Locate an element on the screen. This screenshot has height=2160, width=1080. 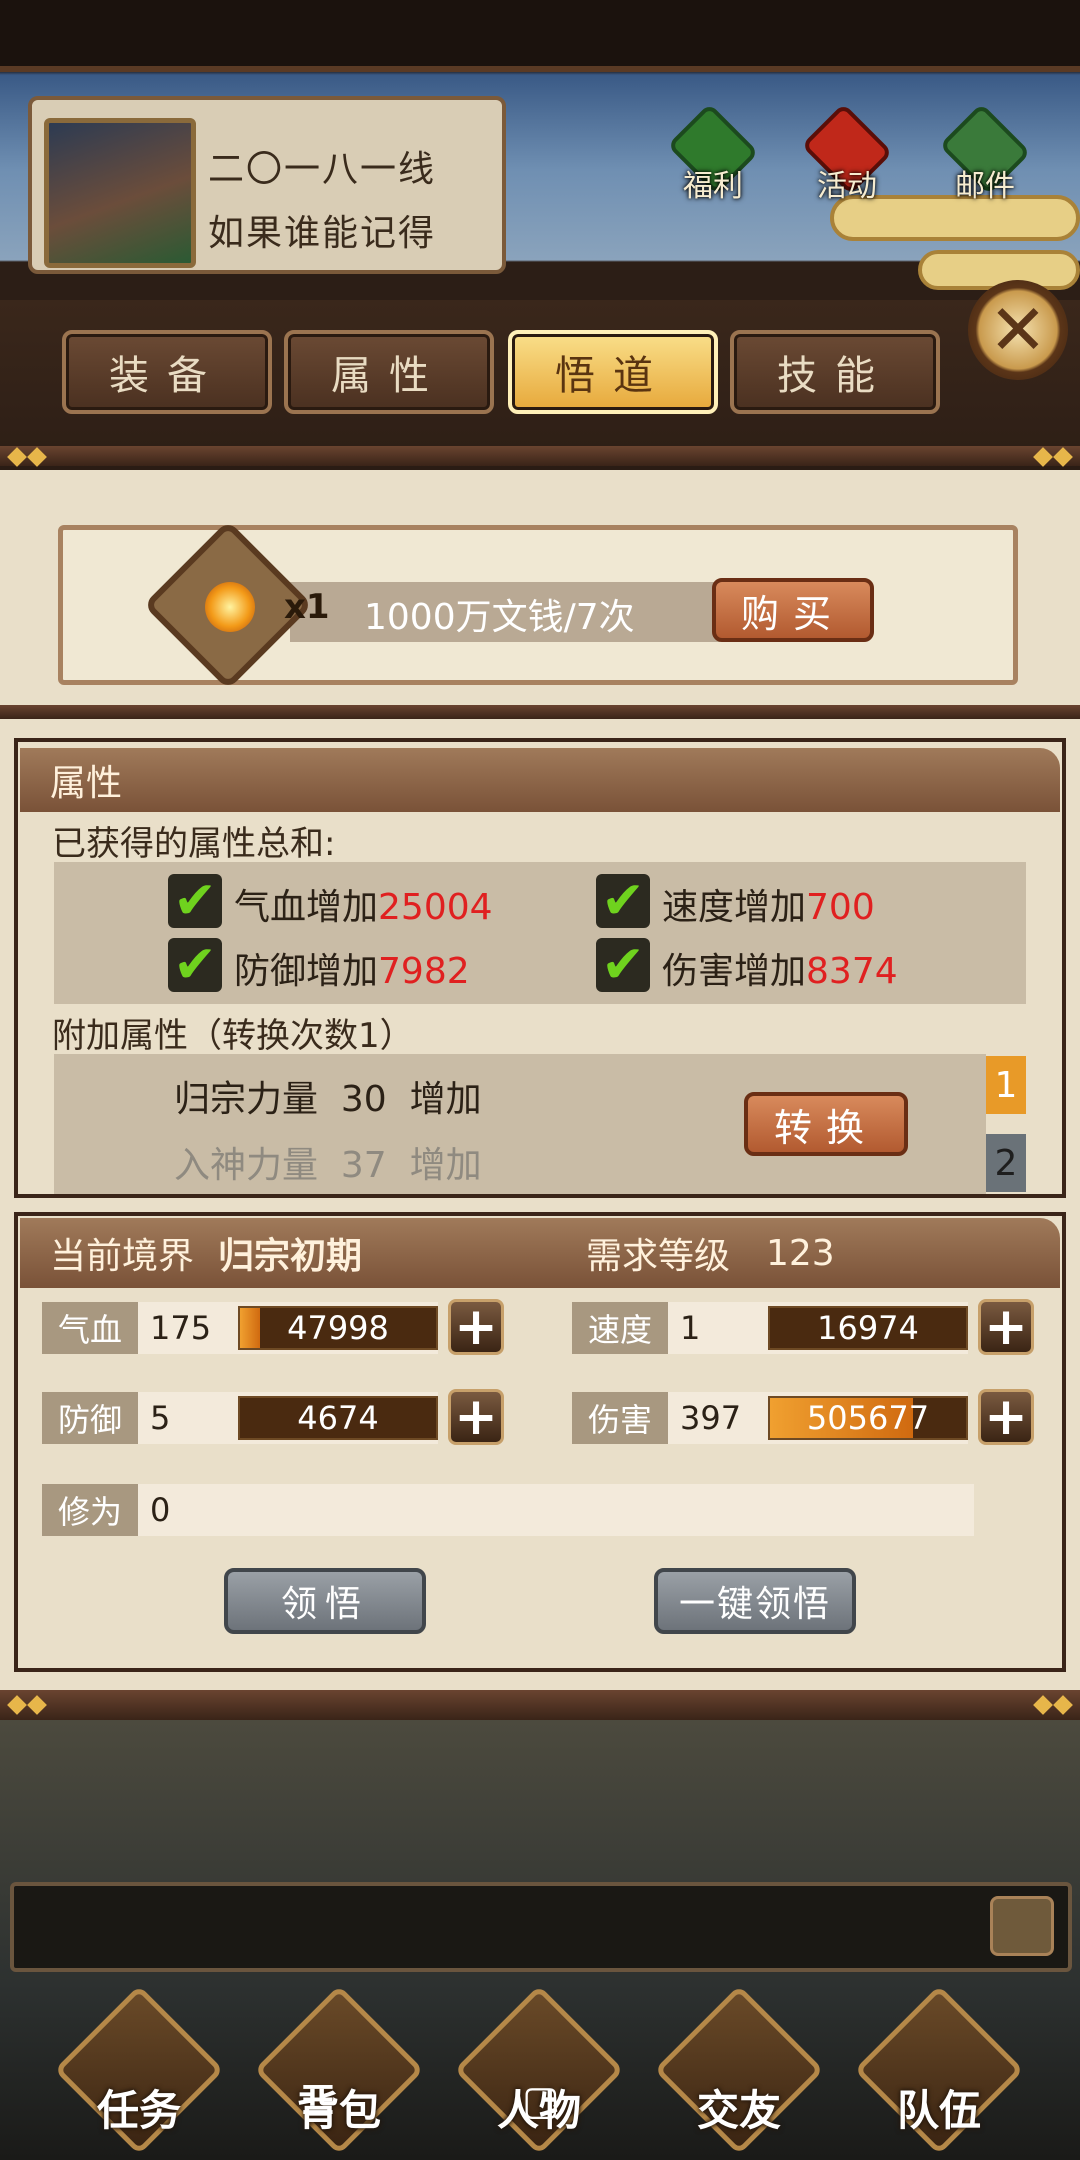
required-level-label: 需求等级 is located at coordinates (658, 1256).